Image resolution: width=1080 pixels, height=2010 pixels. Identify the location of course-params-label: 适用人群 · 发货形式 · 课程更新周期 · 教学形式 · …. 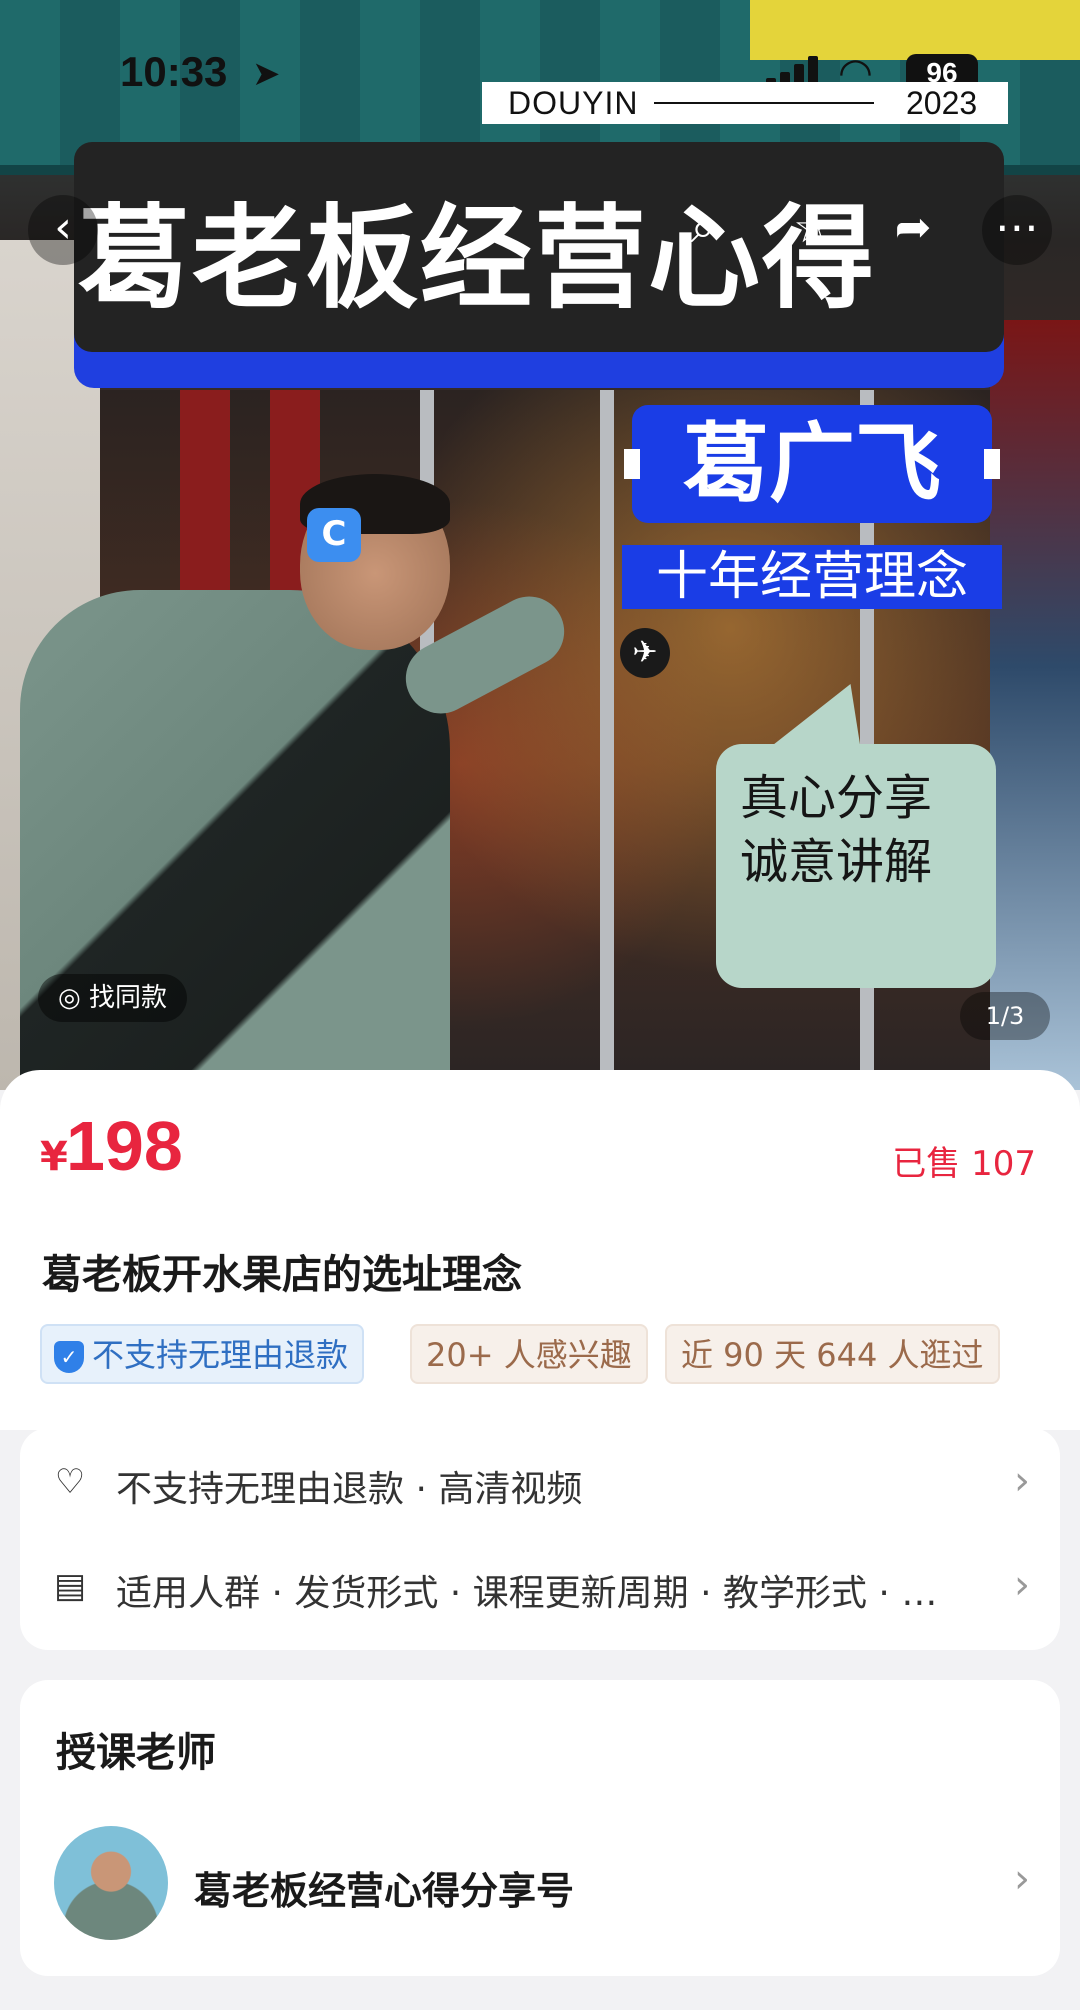
(527, 1593).